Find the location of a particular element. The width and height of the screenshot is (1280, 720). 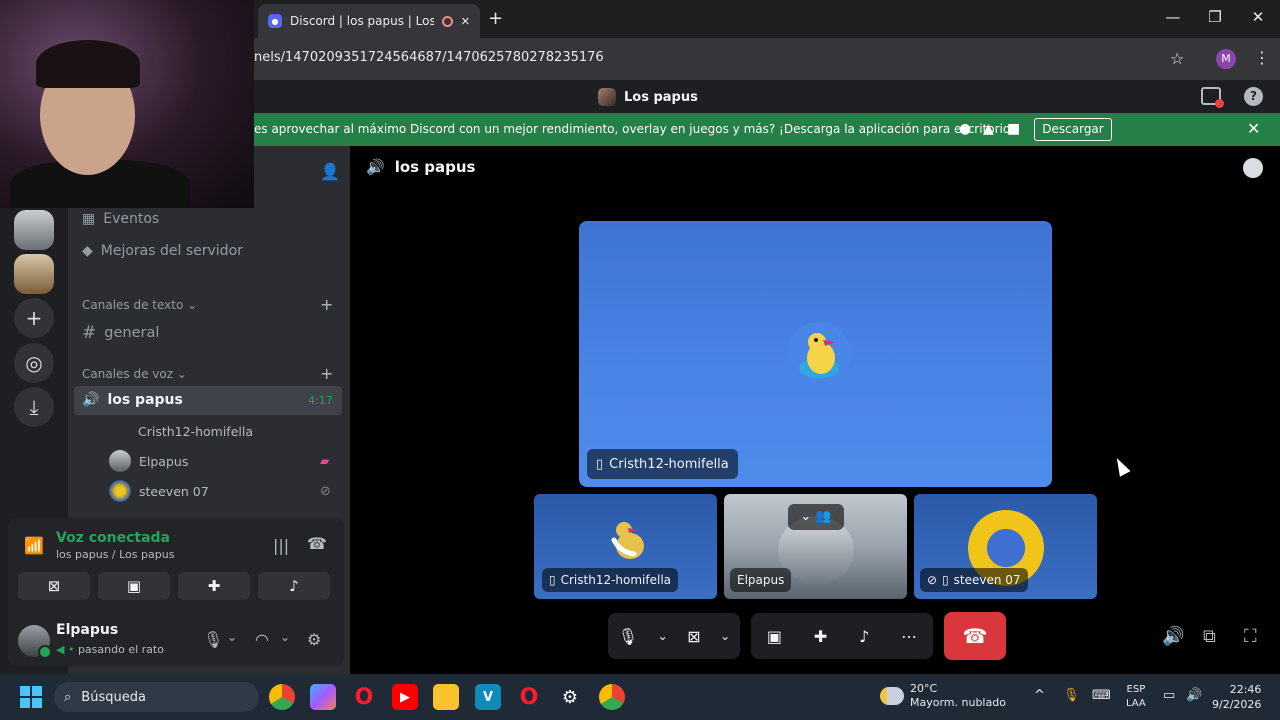

opera-app-icon: O is located at coordinates (364, 697).